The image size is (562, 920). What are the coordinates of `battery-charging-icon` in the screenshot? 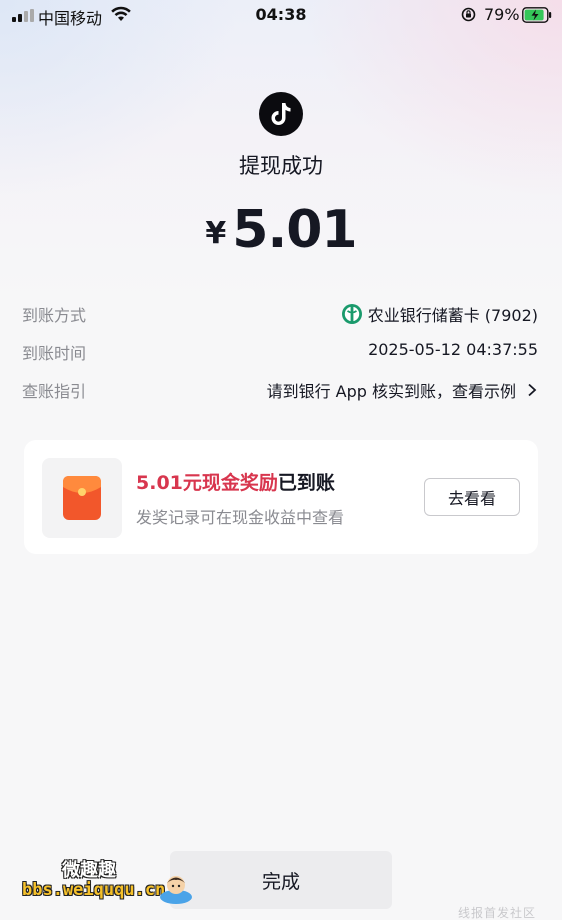 It's located at (537, 15).